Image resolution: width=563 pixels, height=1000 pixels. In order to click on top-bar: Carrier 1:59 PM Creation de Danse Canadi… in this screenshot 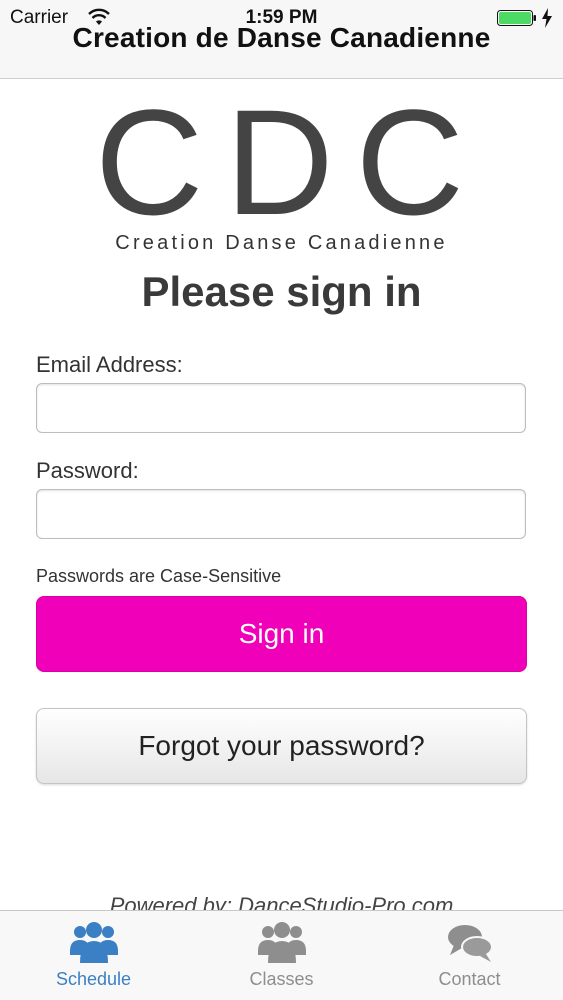, I will do `click(281, 39)`.